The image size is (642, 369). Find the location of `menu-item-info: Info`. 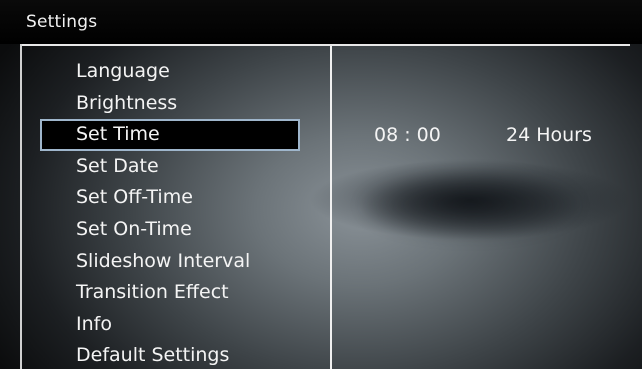

menu-item-info: Info is located at coordinates (170, 325).